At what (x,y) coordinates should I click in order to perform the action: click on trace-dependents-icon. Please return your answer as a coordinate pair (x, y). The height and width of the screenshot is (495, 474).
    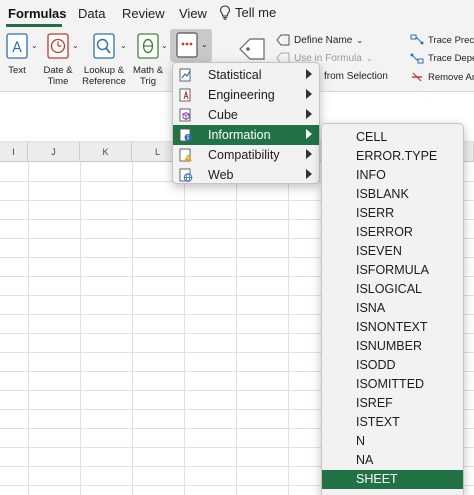
    Looking at the image, I should click on (417, 58).